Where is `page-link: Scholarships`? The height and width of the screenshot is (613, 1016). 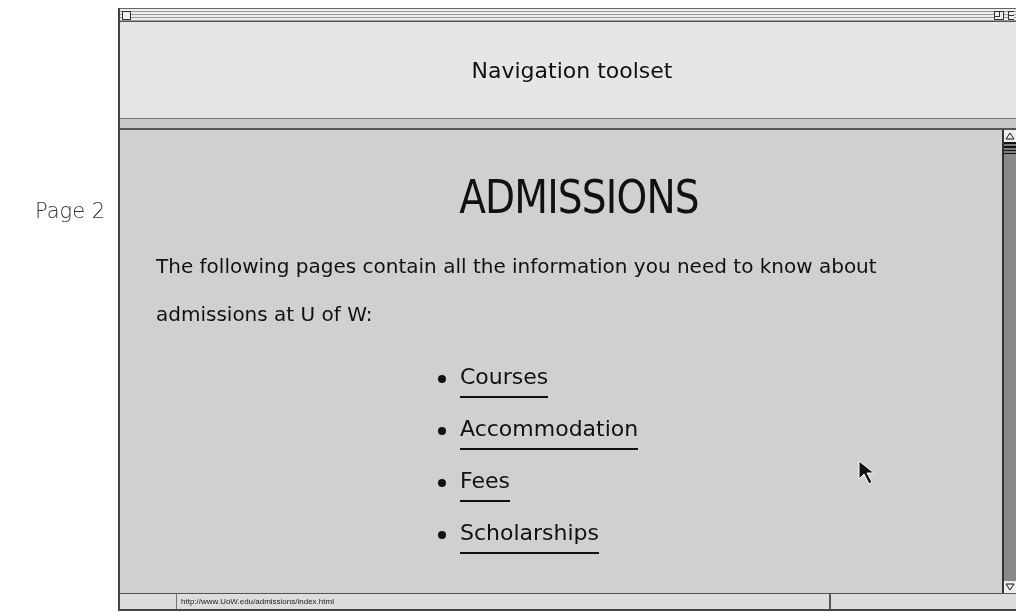
page-link: Scholarships is located at coordinates (530, 535).